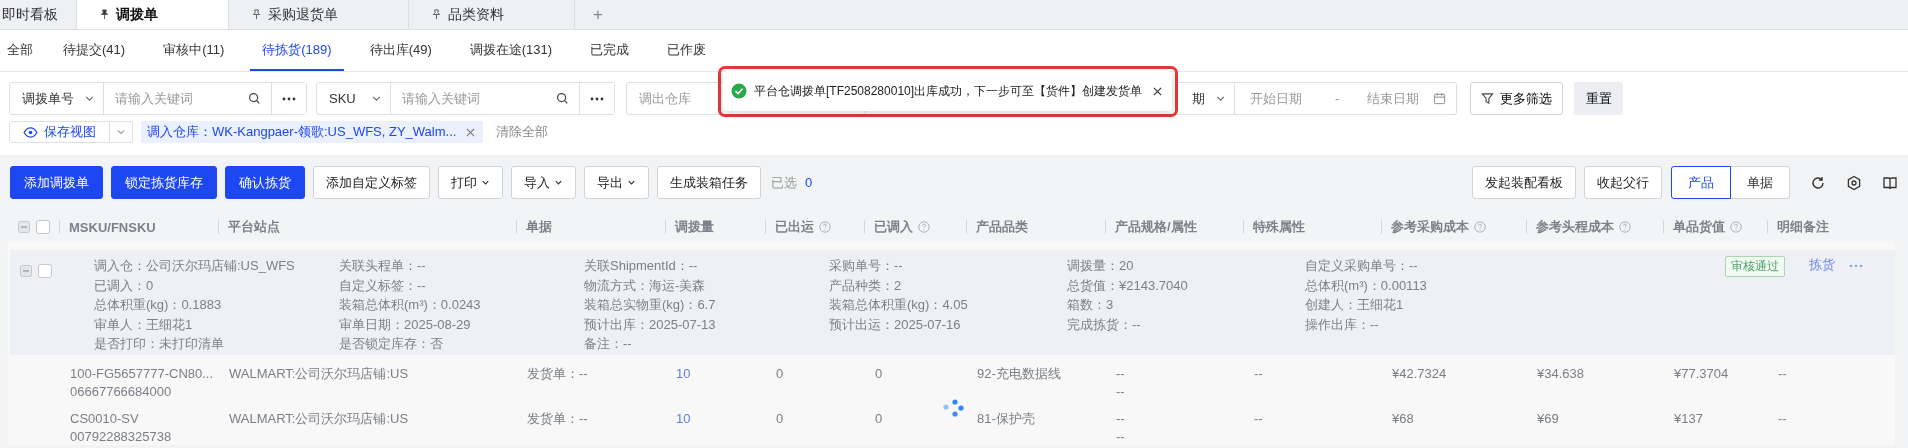 Image resolution: width=1908 pixels, height=448 pixels. What do you see at coordinates (706, 344) in the screenshot?
I see `info-field: 备注：--` at bounding box center [706, 344].